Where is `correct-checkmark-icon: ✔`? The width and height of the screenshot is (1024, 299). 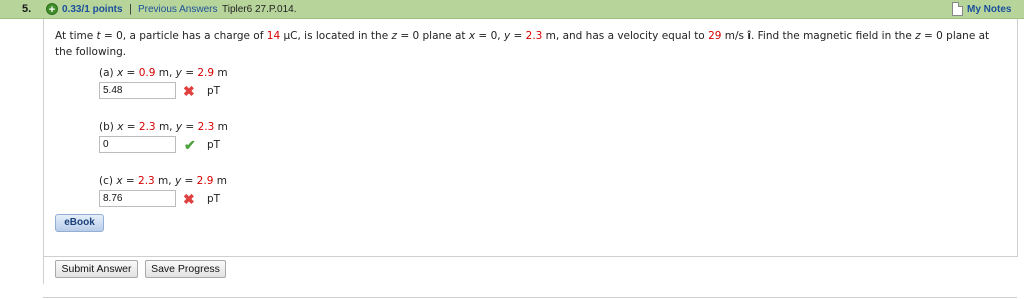
correct-checkmark-icon: ✔ is located at coordinates (190, 145).